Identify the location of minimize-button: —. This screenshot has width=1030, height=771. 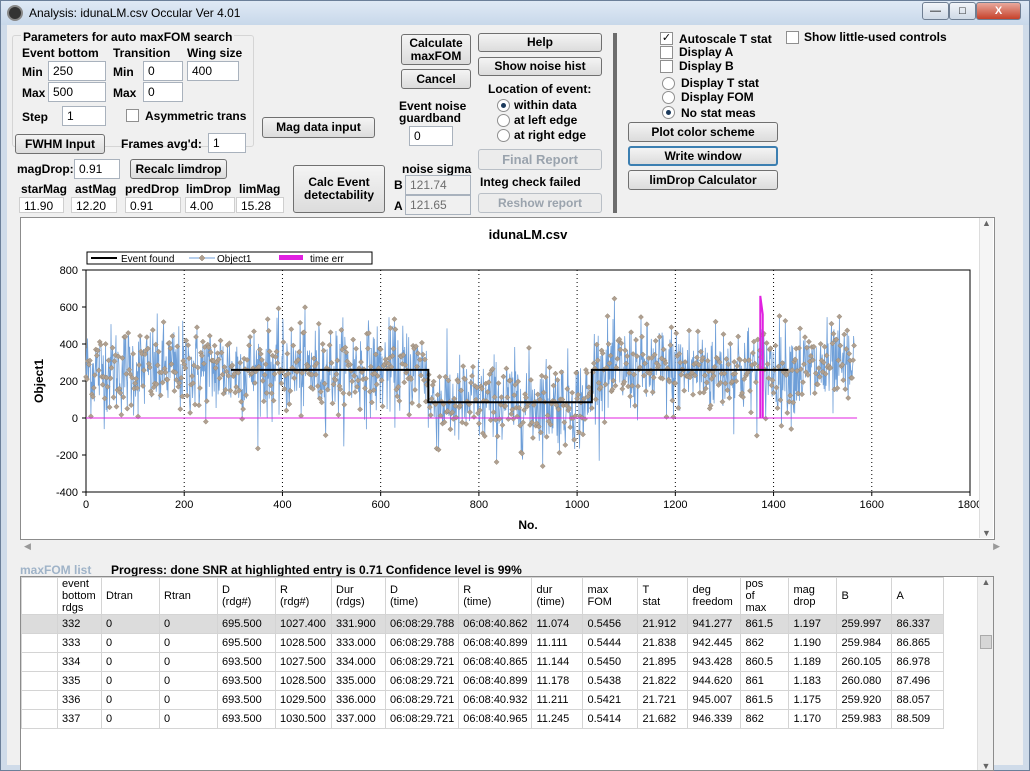
(935, 11).